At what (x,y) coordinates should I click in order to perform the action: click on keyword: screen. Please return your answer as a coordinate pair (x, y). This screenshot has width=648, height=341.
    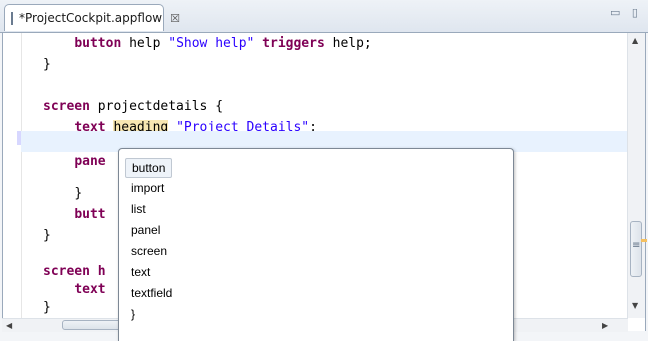
    Looking at the image, I should click on (66, 106).